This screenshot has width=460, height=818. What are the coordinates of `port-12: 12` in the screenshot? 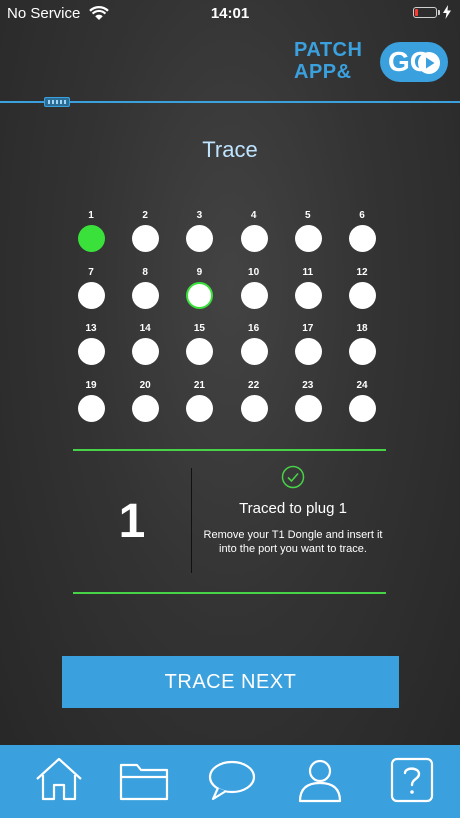 It's located at (362, 287).